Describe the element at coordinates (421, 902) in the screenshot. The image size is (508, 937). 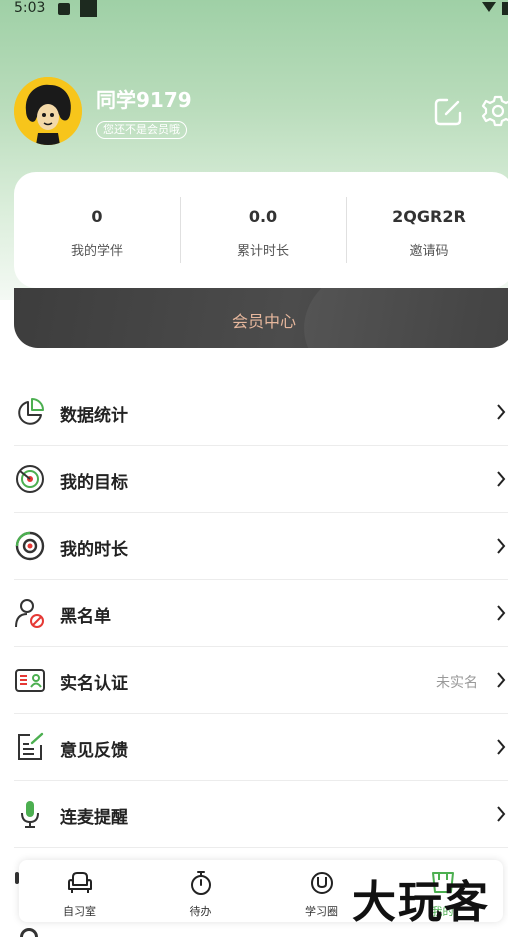
I see `watermark: 大玩客` at that location.